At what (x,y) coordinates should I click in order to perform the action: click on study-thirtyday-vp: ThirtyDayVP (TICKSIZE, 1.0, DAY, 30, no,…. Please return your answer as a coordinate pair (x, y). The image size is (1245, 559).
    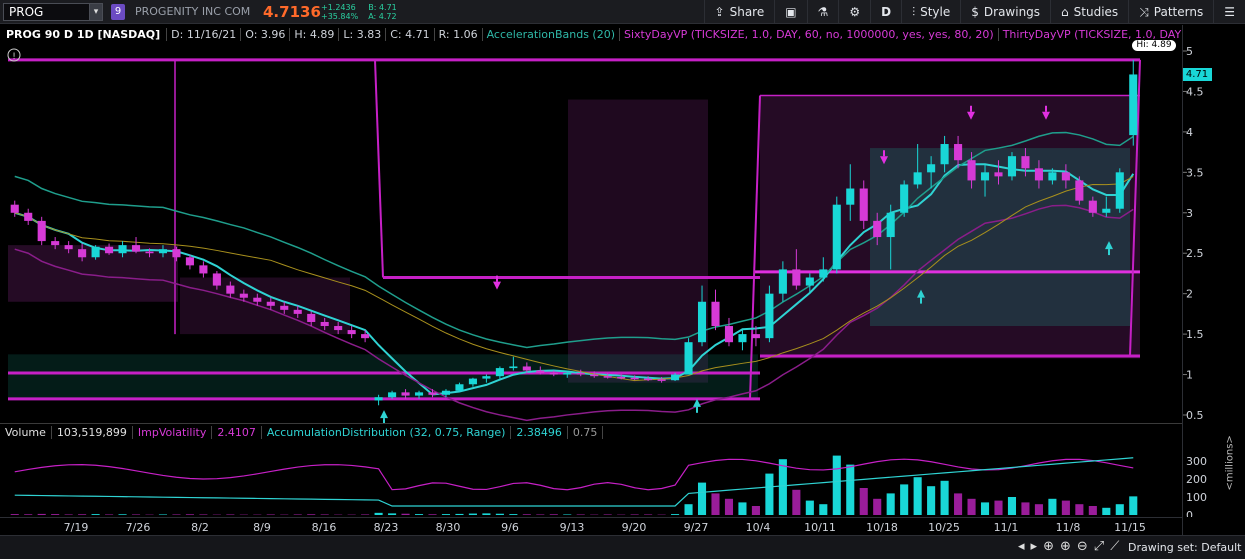
    Looking at the image, I should click on (1090, 34).